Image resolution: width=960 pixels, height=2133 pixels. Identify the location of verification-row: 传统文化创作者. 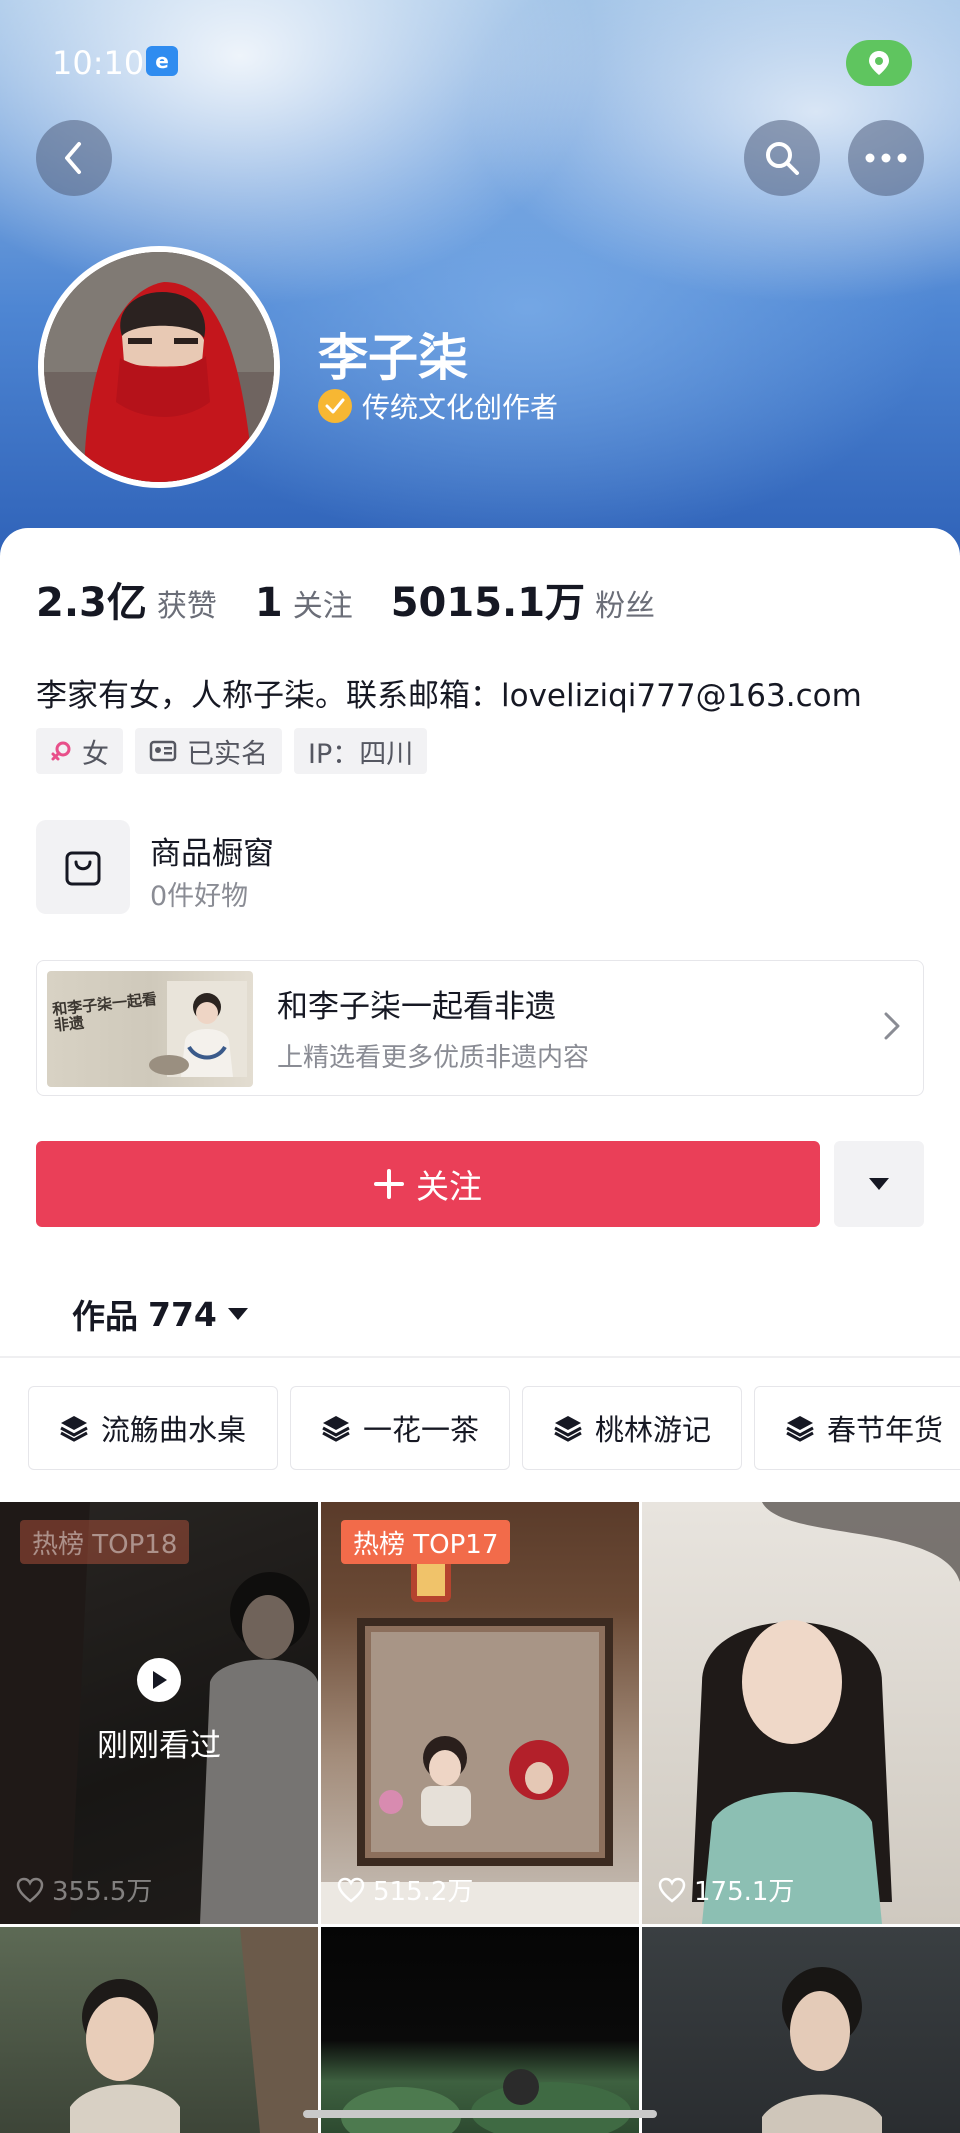
(438, 406).